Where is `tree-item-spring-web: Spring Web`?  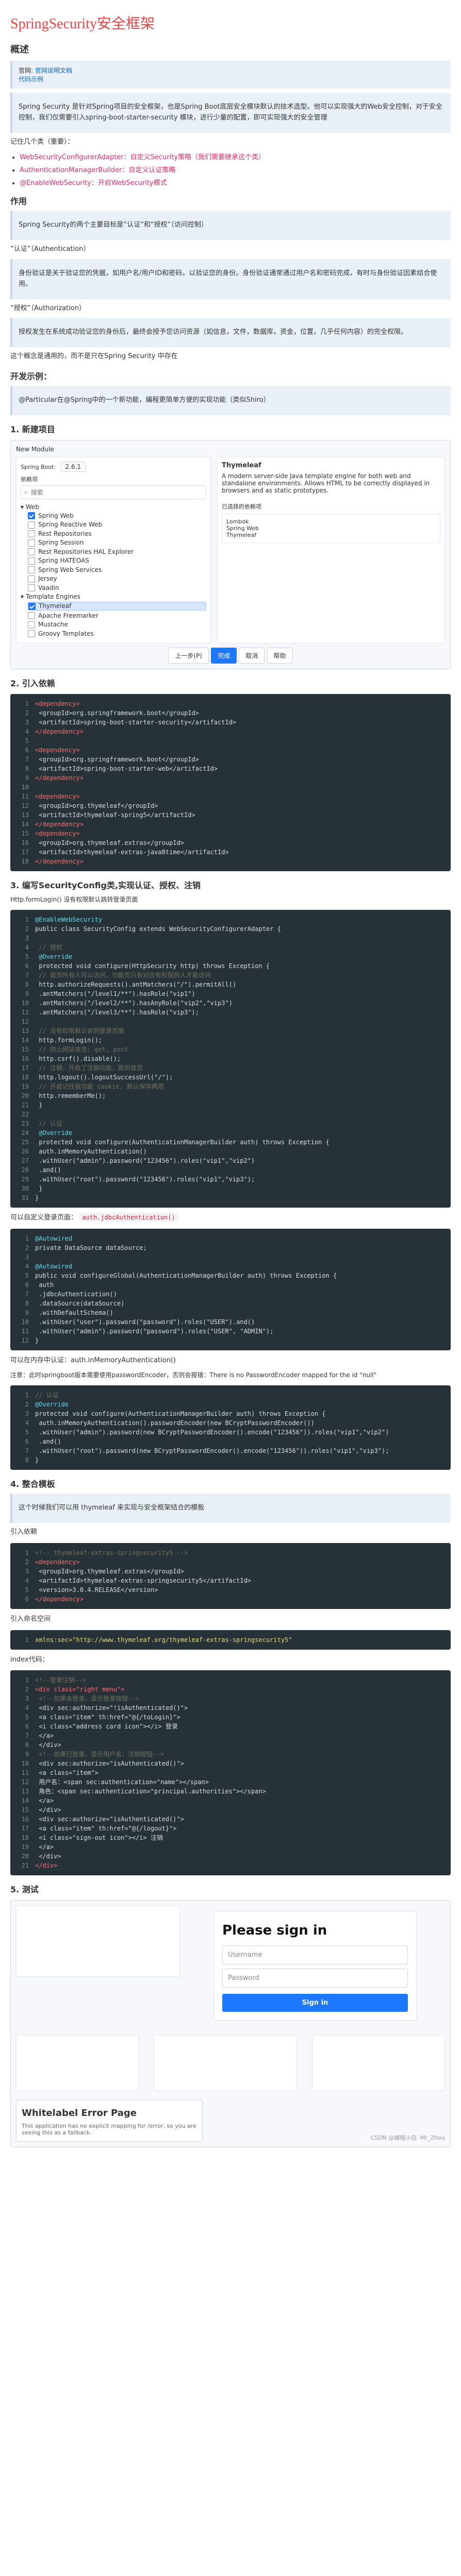 tree-item-spring-web: Spring Web is located at coordinates (117, 516).